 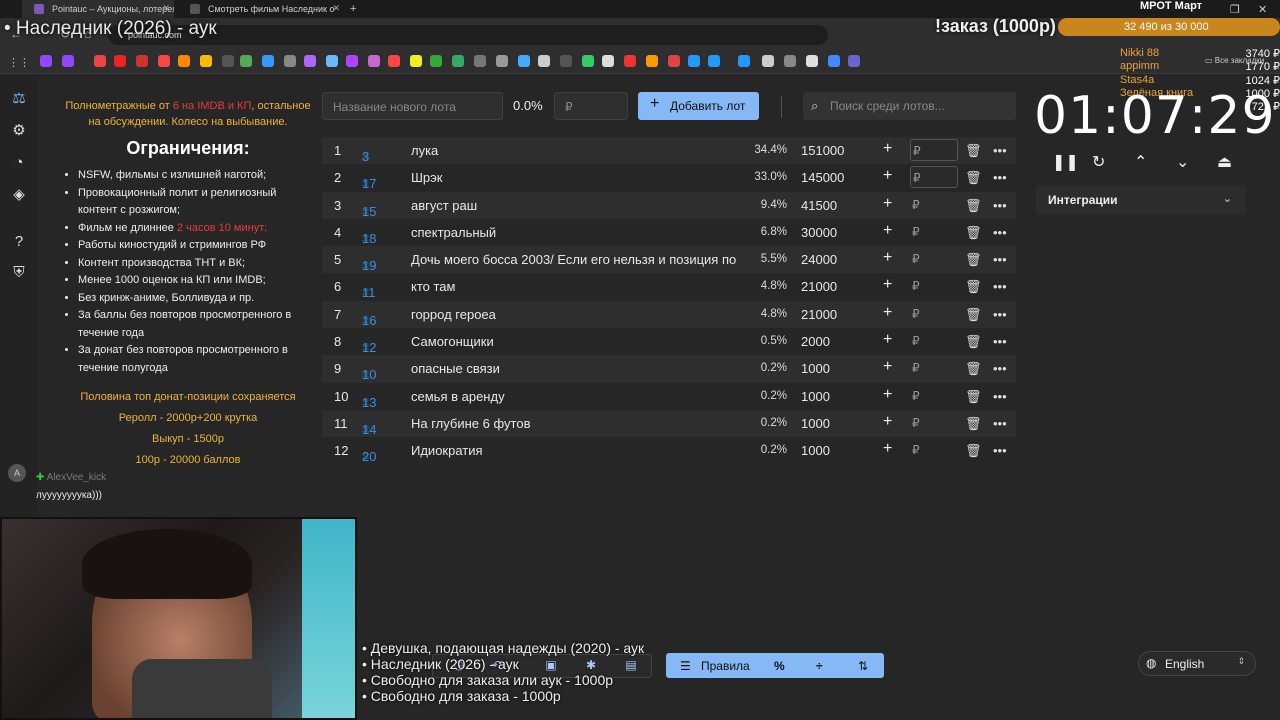 What do you see at coordinates (353, 9) in the screenshot?
I see `new-tab-icon: +` at bounding box center [353, 9].